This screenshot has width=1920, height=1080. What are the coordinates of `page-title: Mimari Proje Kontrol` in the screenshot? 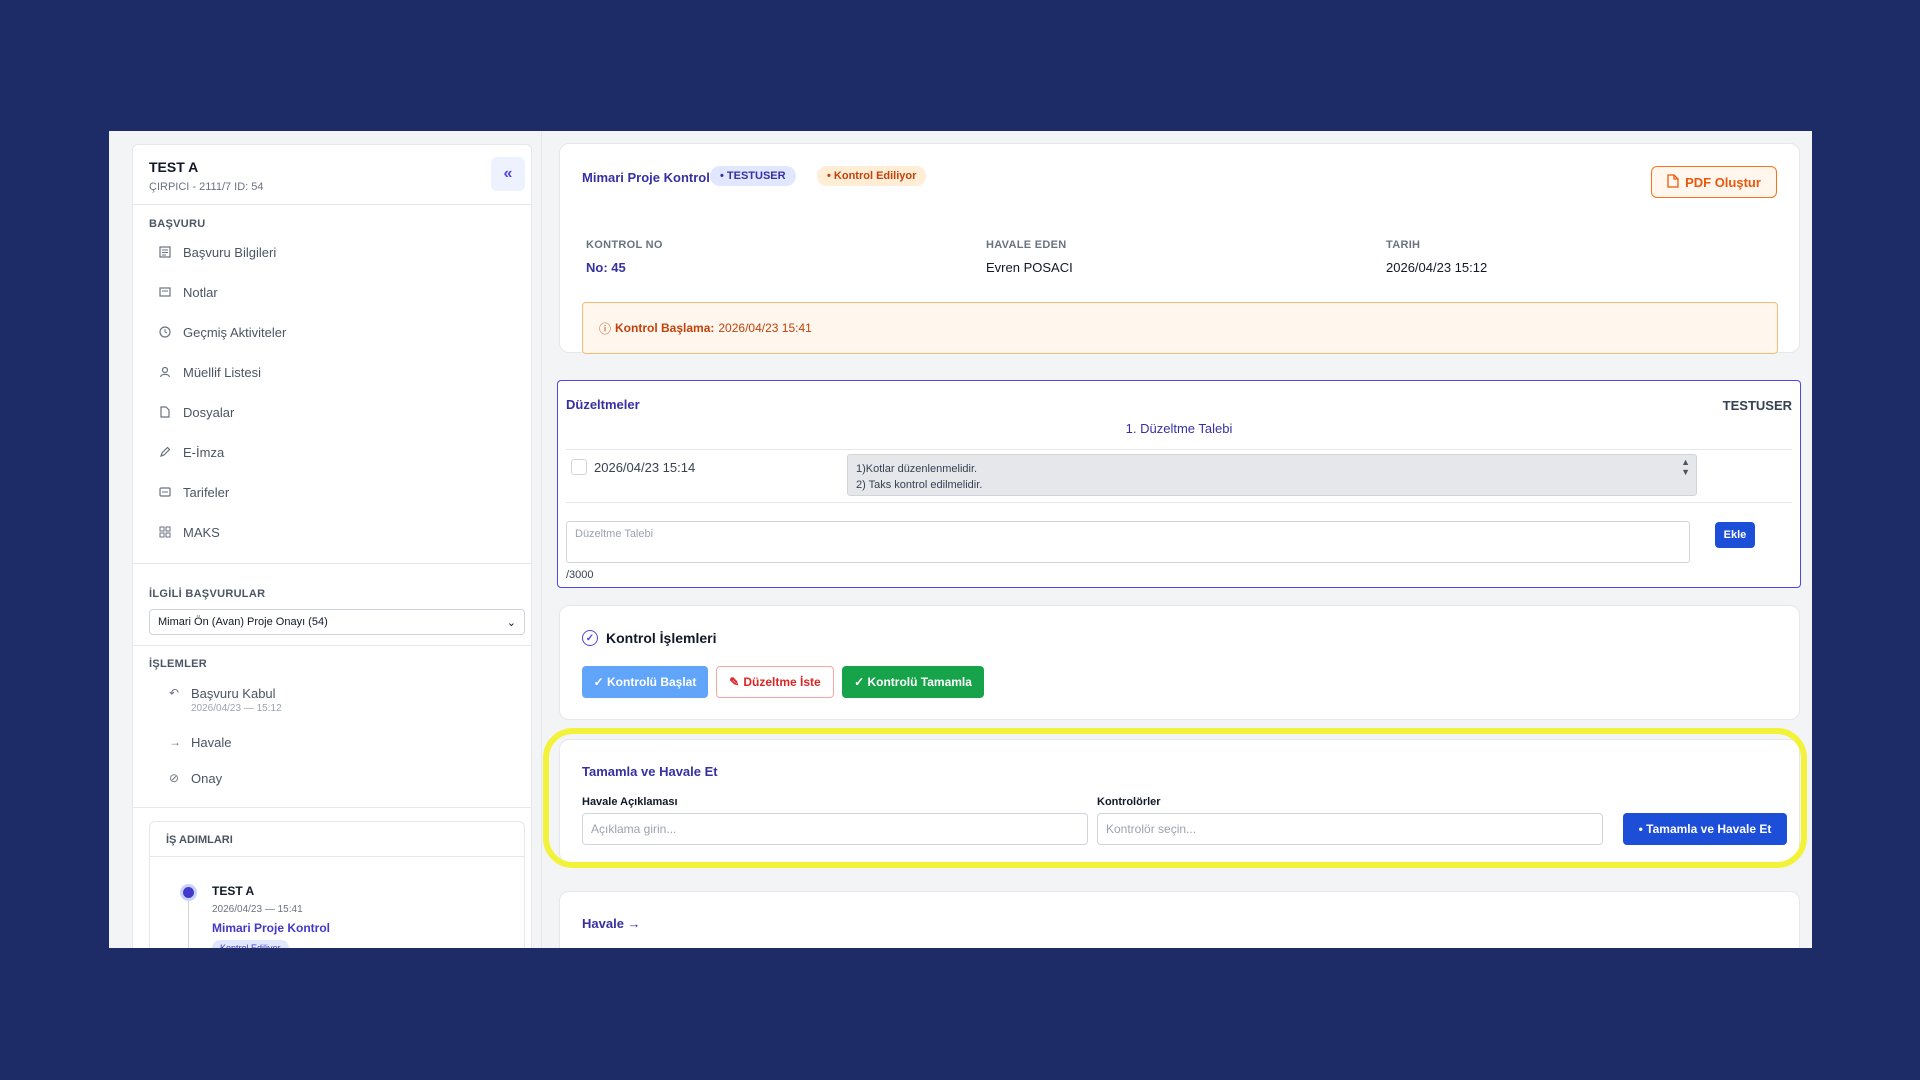 It's located at (646, 177).